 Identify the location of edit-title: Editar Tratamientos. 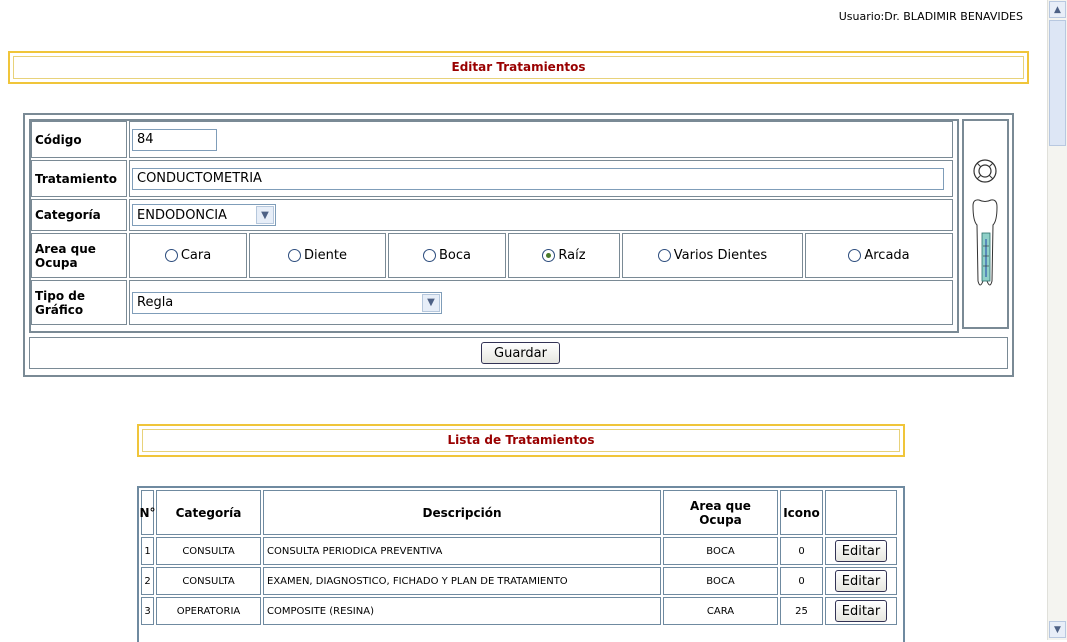
(518, 67).